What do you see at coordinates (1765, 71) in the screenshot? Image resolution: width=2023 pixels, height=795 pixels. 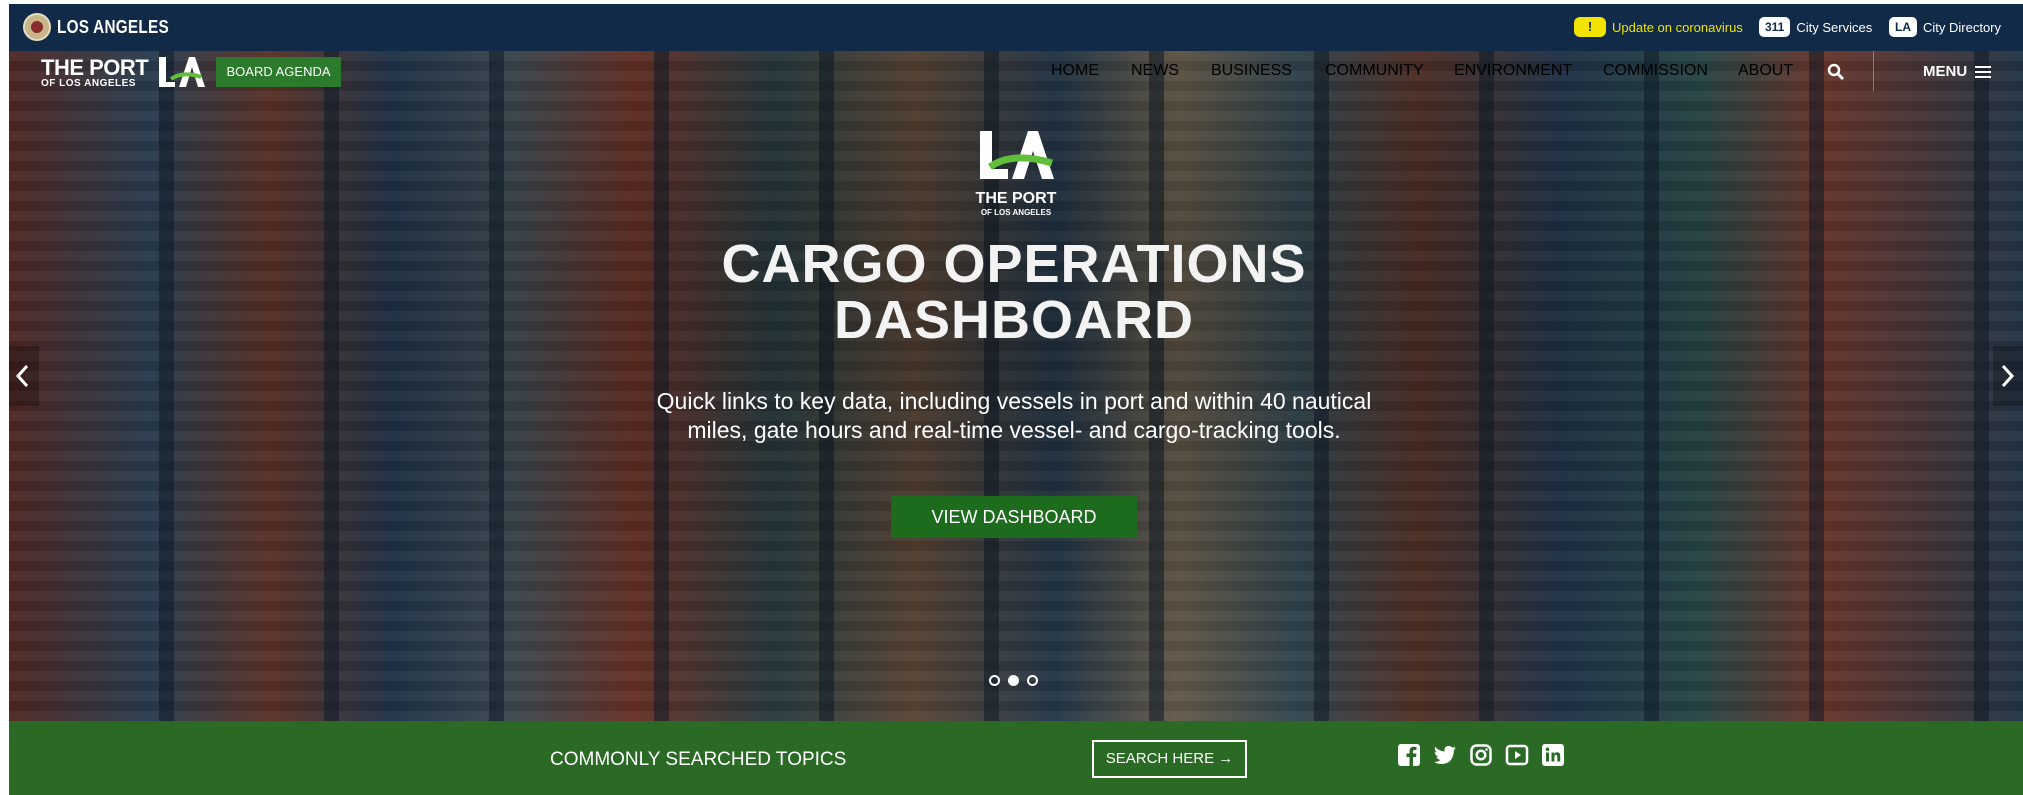 I see `nav-about: ABOUT` at bounding box center [1765, 71].